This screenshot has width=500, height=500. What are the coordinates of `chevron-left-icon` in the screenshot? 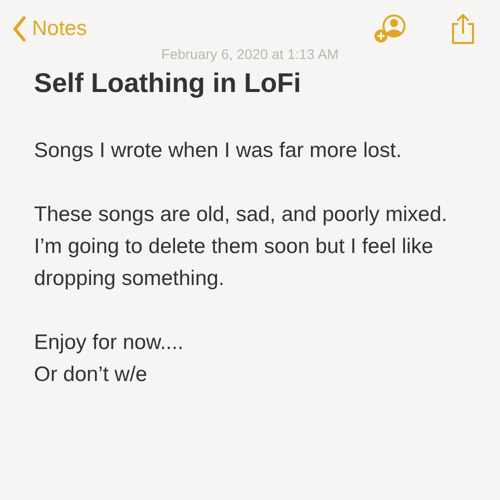 It's located at (19, 29).